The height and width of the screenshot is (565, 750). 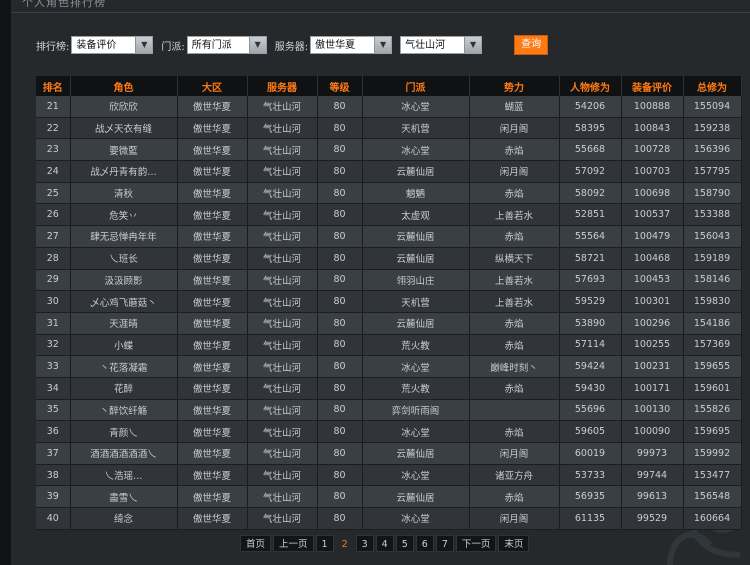 What do you see at coordinates (124, 150) in the screenshot?
I see `cell-character: 要微藍` at bounding box center [124, 150].